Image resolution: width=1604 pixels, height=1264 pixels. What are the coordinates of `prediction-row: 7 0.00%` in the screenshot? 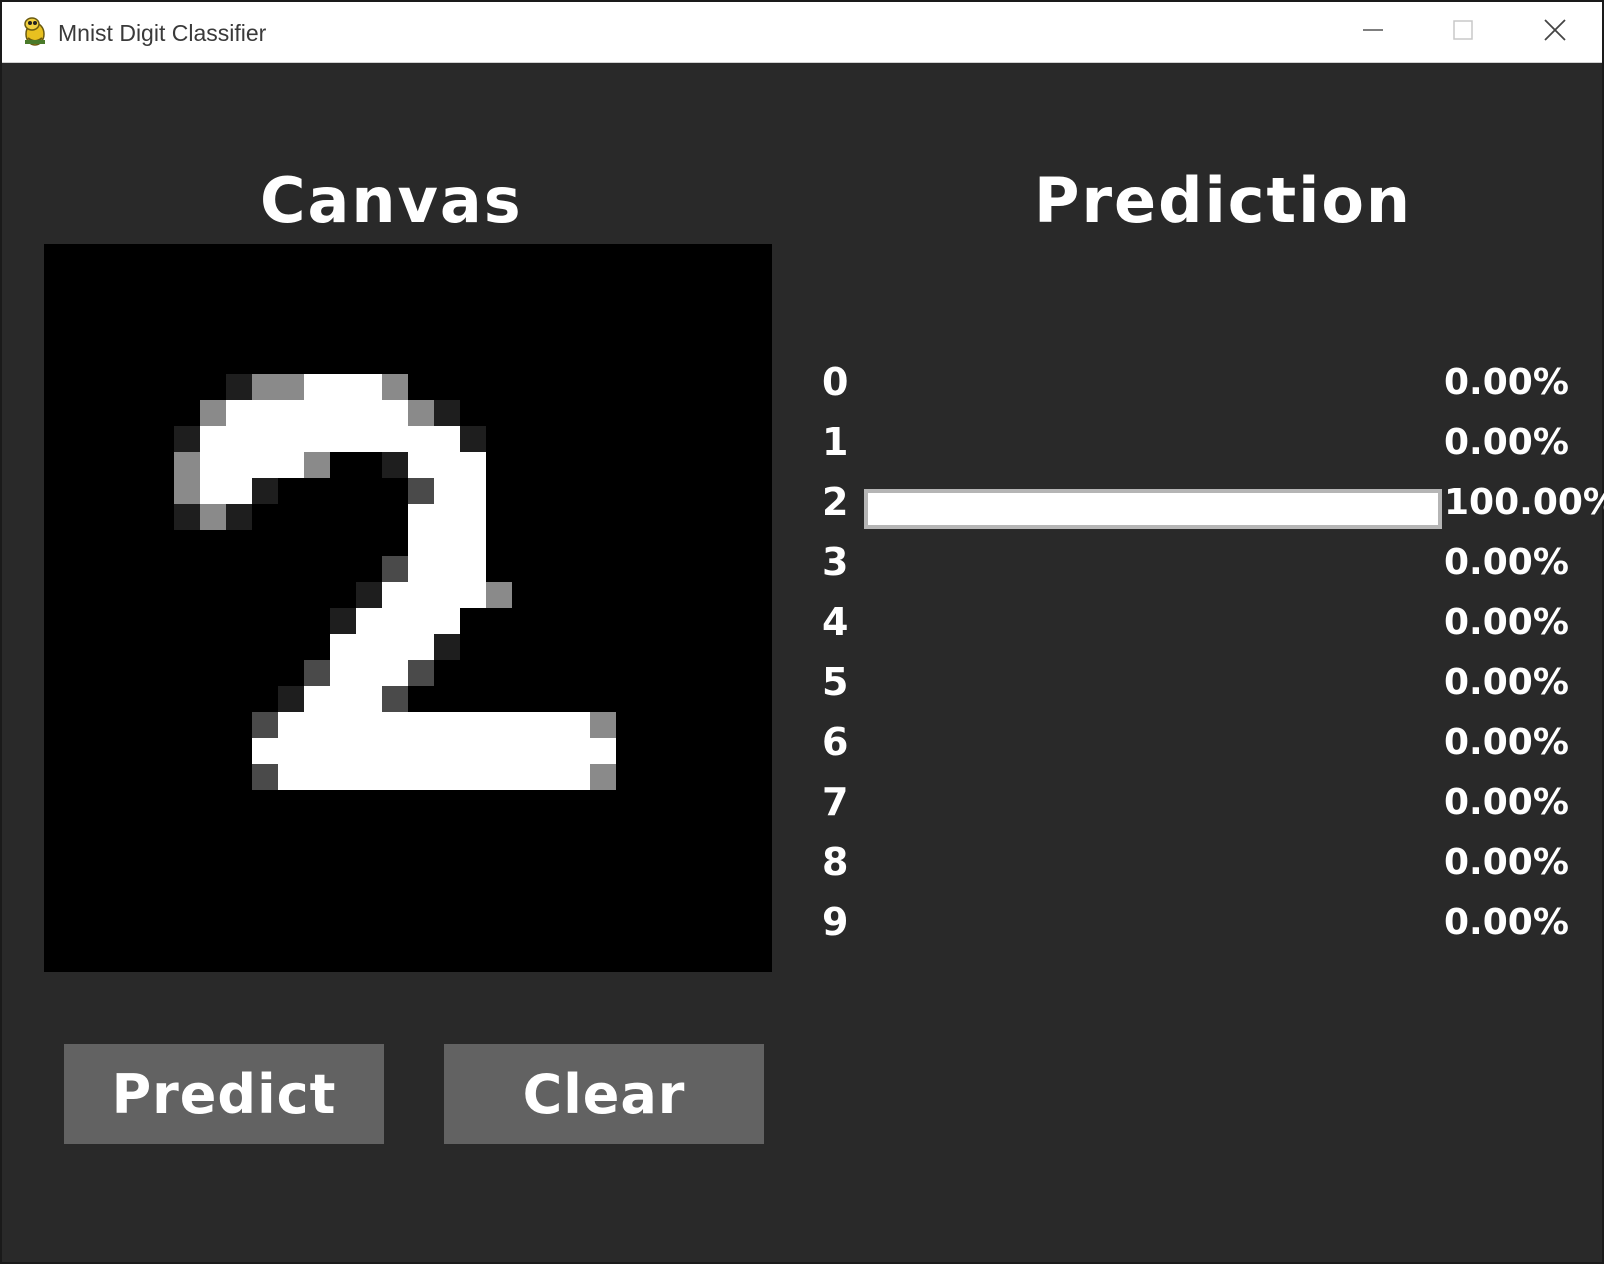 It's located at (1213, 807).